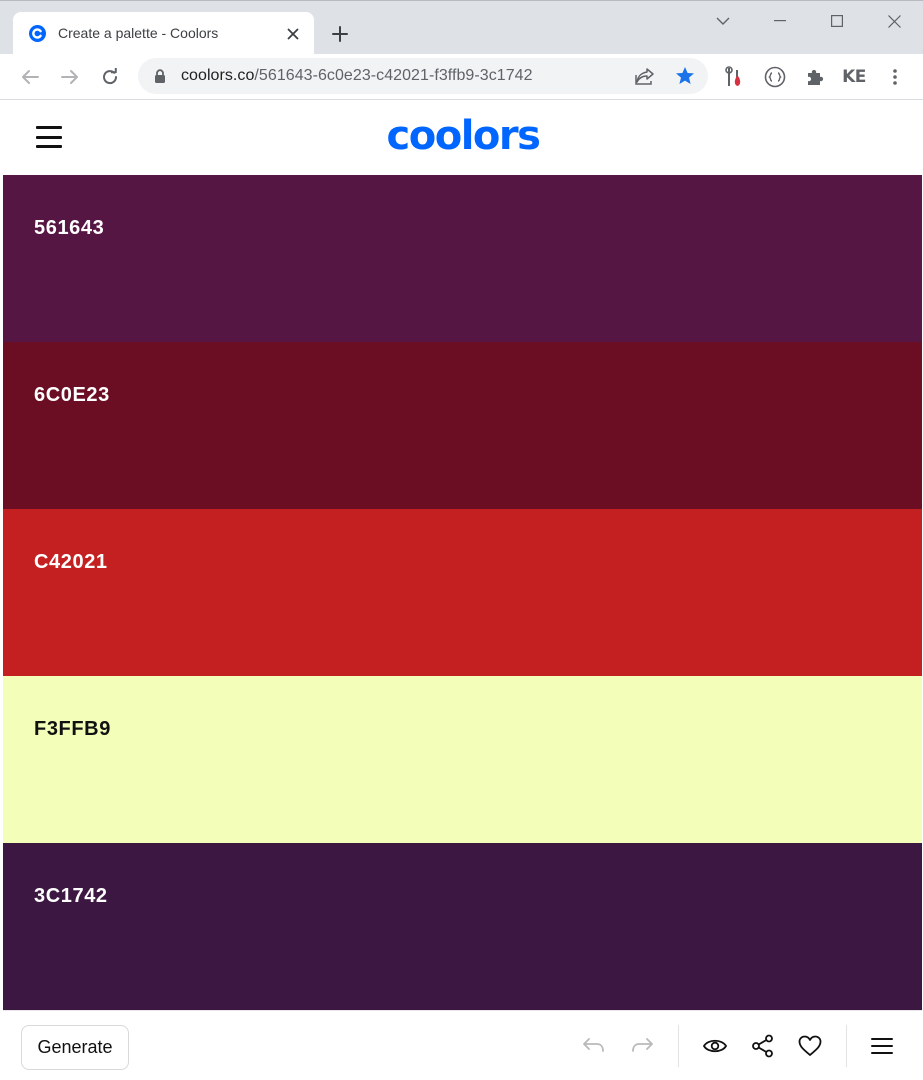 This screenshot has height=1080, width=923. I want to click on url-path: /561643-6c0e23-c42021-f3ffb9-3c1742, so click(393, 75).